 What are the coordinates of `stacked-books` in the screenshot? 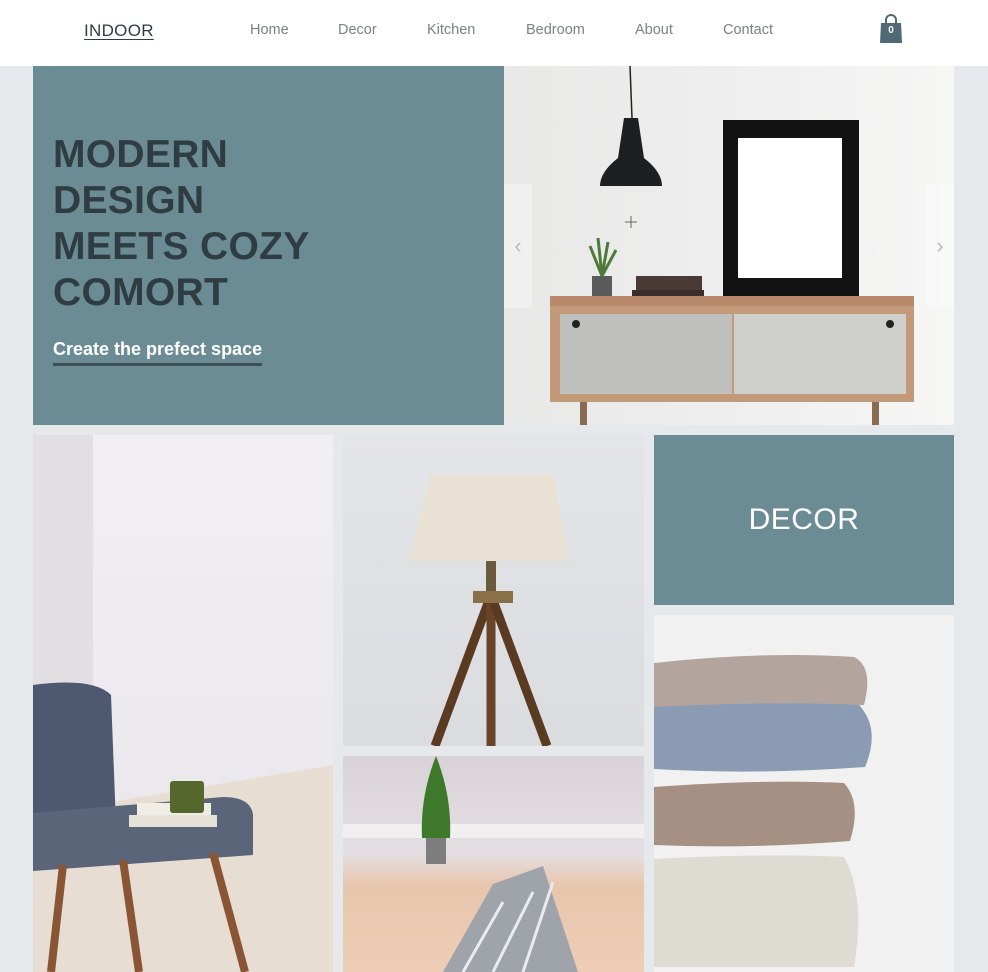 It's located at (173, 821).